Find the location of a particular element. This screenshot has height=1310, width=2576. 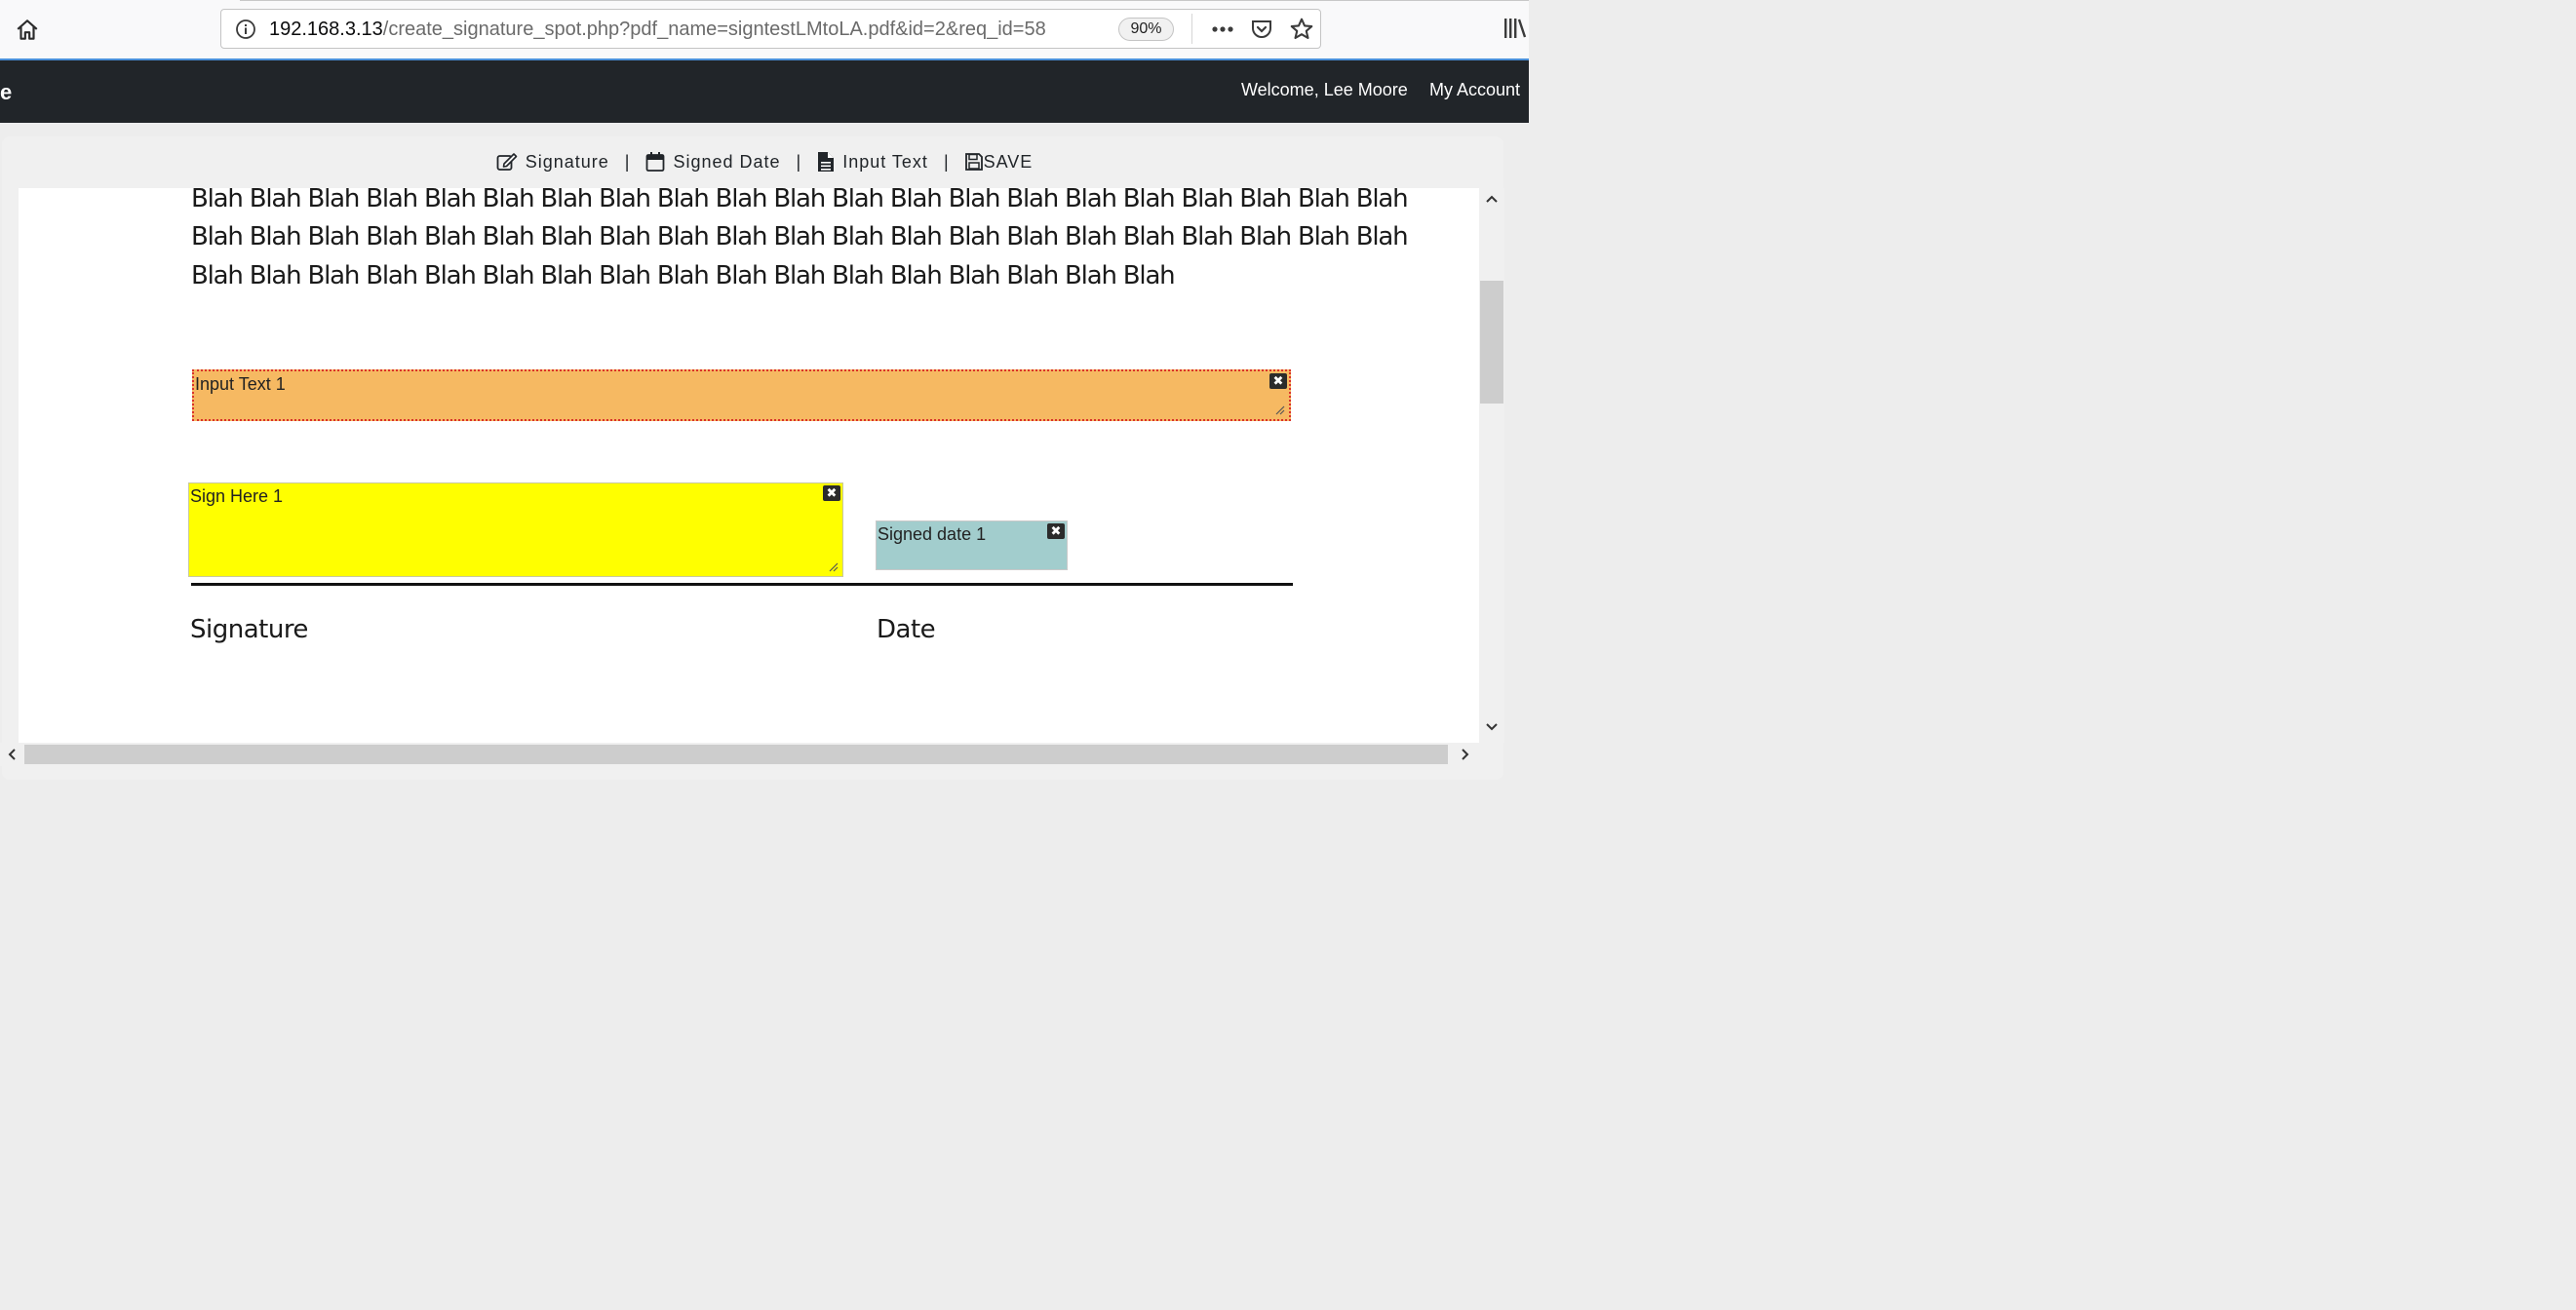

remove-signature-field-button: ✖ is located at coordinates (831, 493).